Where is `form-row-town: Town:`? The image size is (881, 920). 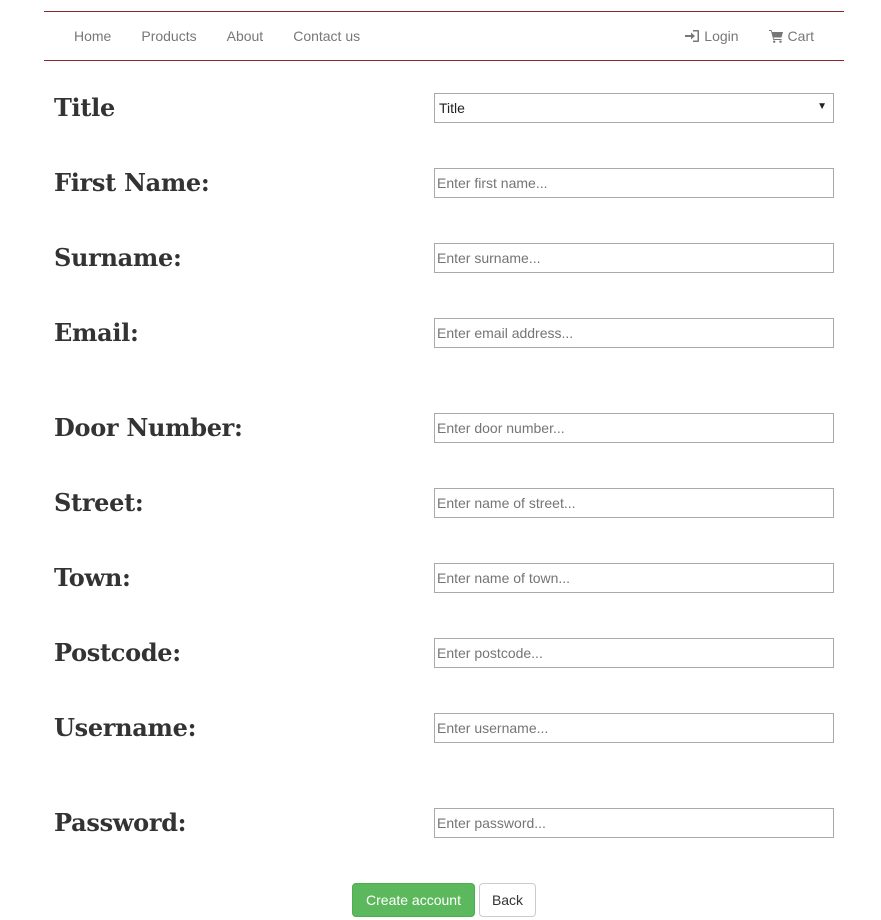 form-row-town: Town: is located at coordinates (440, 578).